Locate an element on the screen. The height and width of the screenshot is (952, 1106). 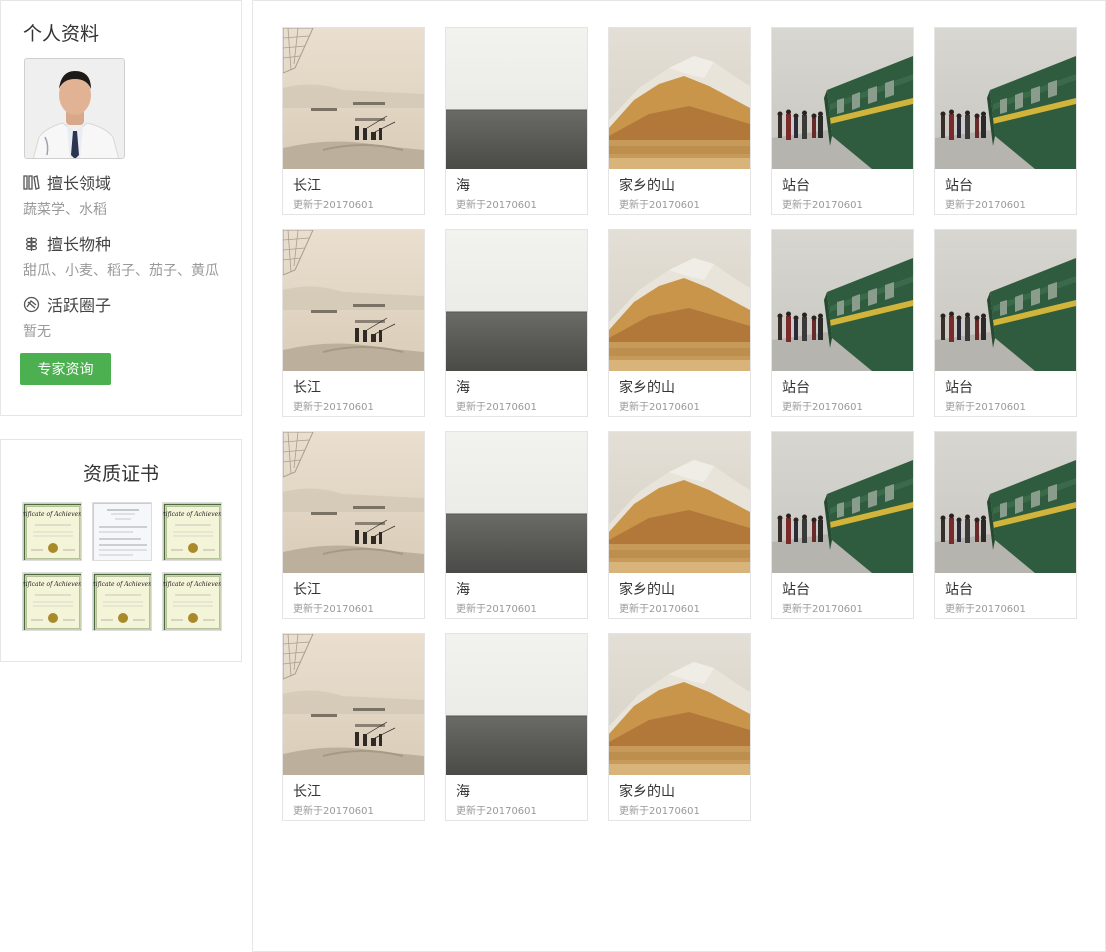
expertise-section: 擅长领域 蔬菜学、水稻 is located at coordinates (128, 195).